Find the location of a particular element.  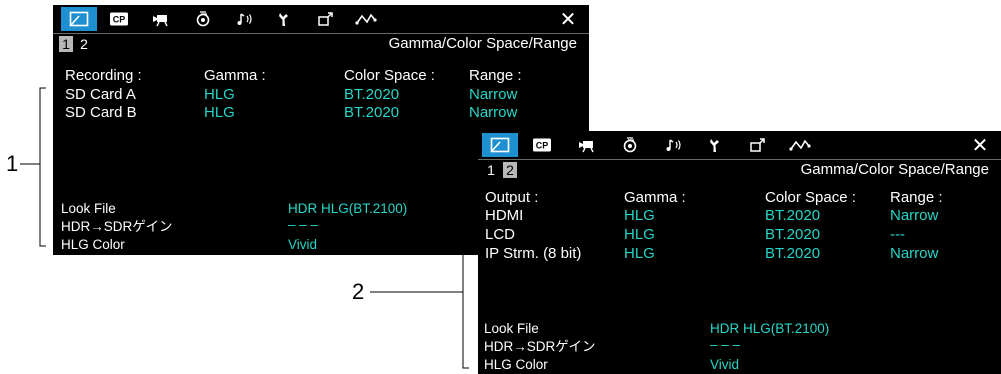

callout-label-2: 2 is located at coordinates (358, 291).